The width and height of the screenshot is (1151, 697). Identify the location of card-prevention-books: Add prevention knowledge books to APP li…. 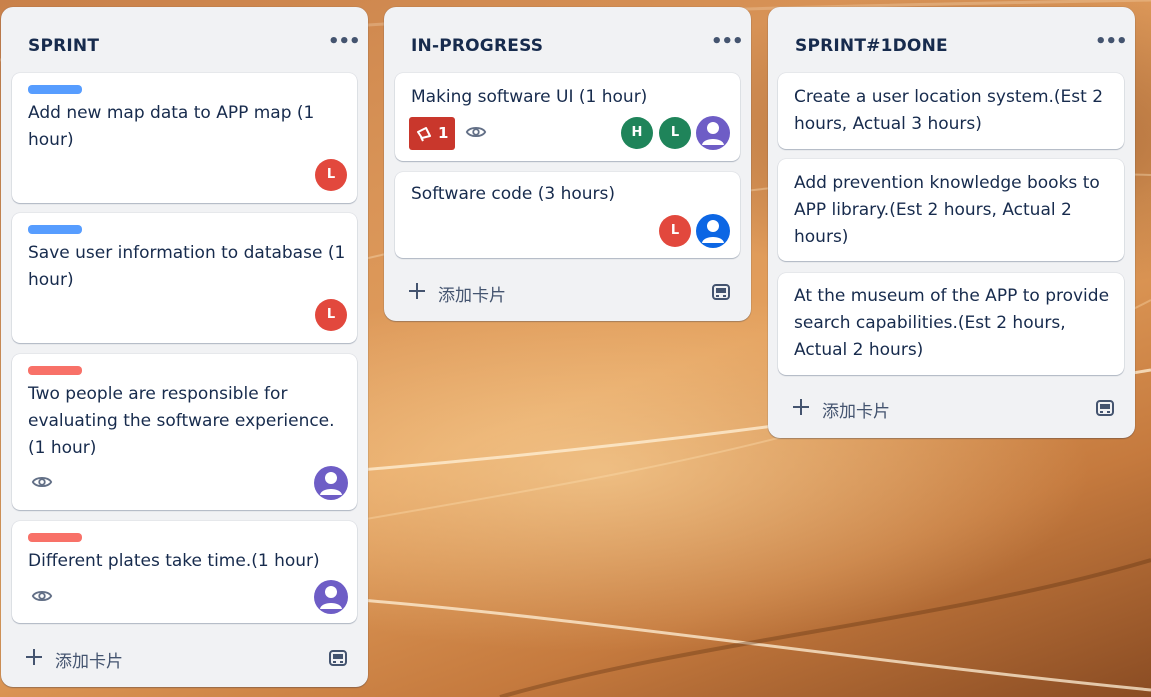
(951, 210).